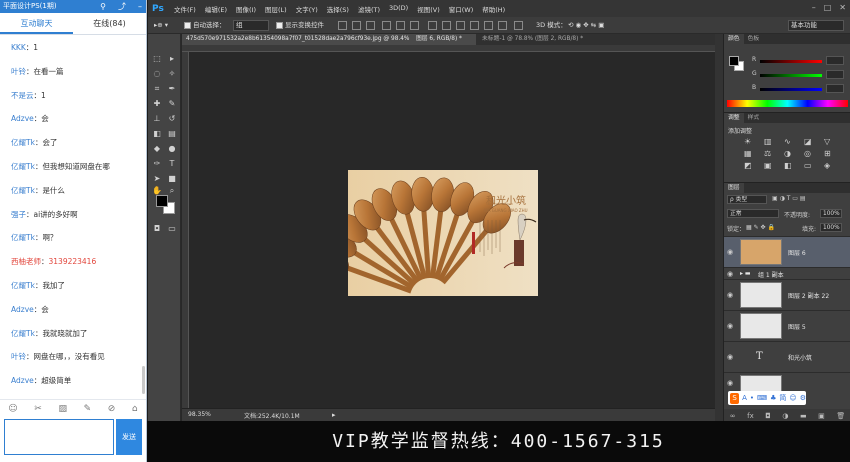  What do you see at coordinates (414, 25) in the screenshot?
I see `align-right-icon` at bounding box center [414, 25].